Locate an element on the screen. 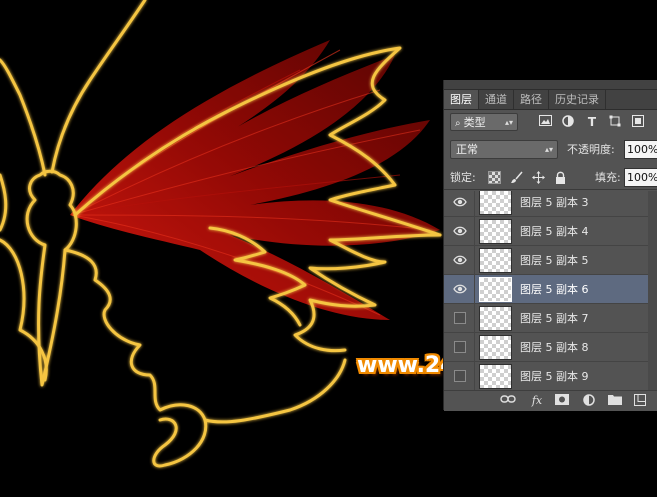 The image size is (657, 497). adjustment-filter-icon is located at coordinates (568, 122).